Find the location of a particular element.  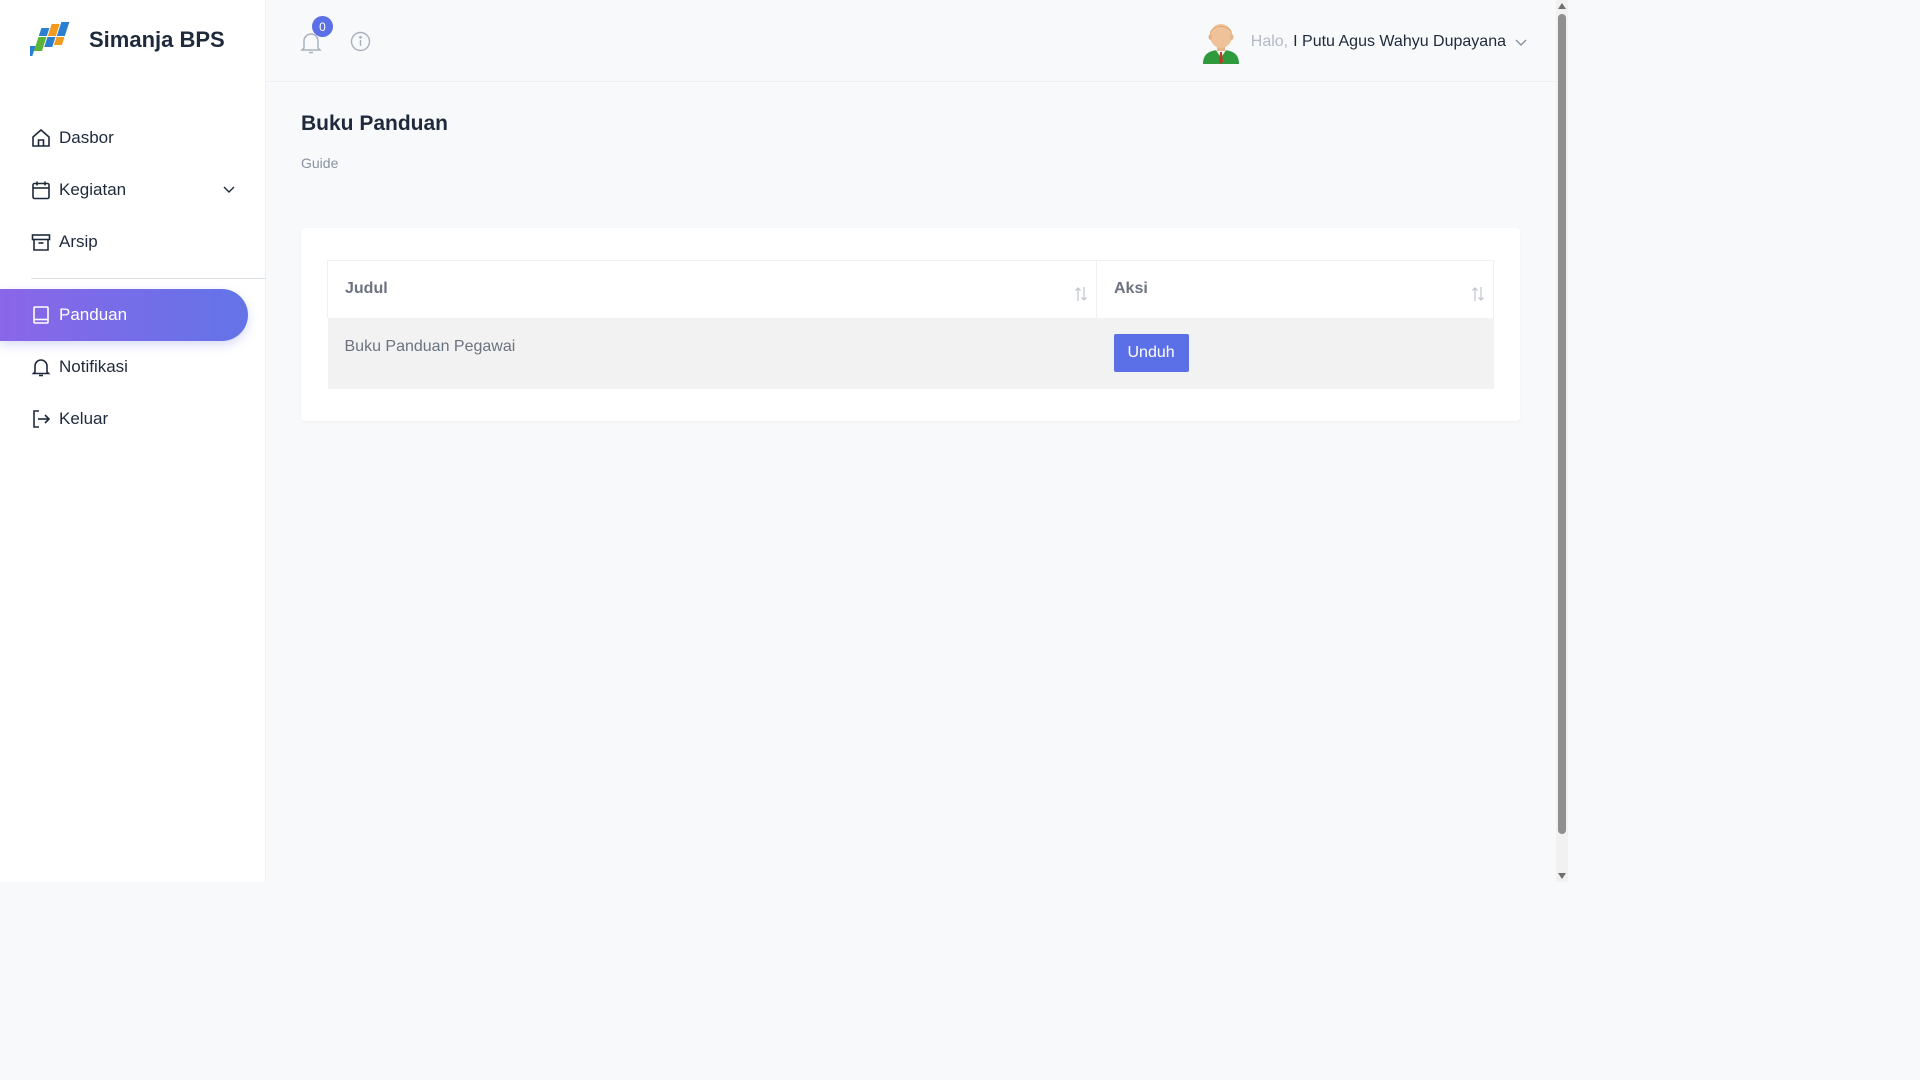

breadcrumb: Guide is located at coordinates (320, 163).